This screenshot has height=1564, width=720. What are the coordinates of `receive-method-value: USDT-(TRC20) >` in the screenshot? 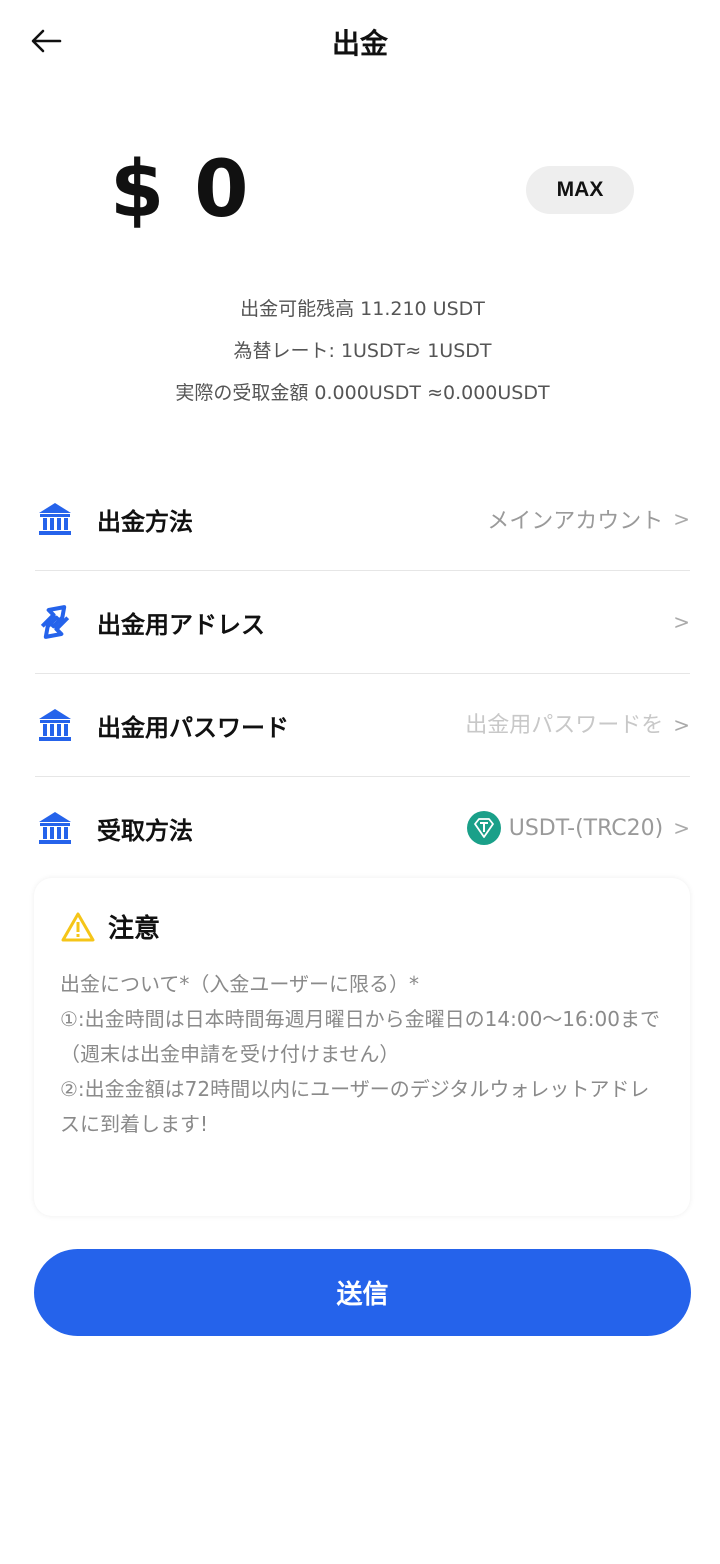 It's located at (578, 828).